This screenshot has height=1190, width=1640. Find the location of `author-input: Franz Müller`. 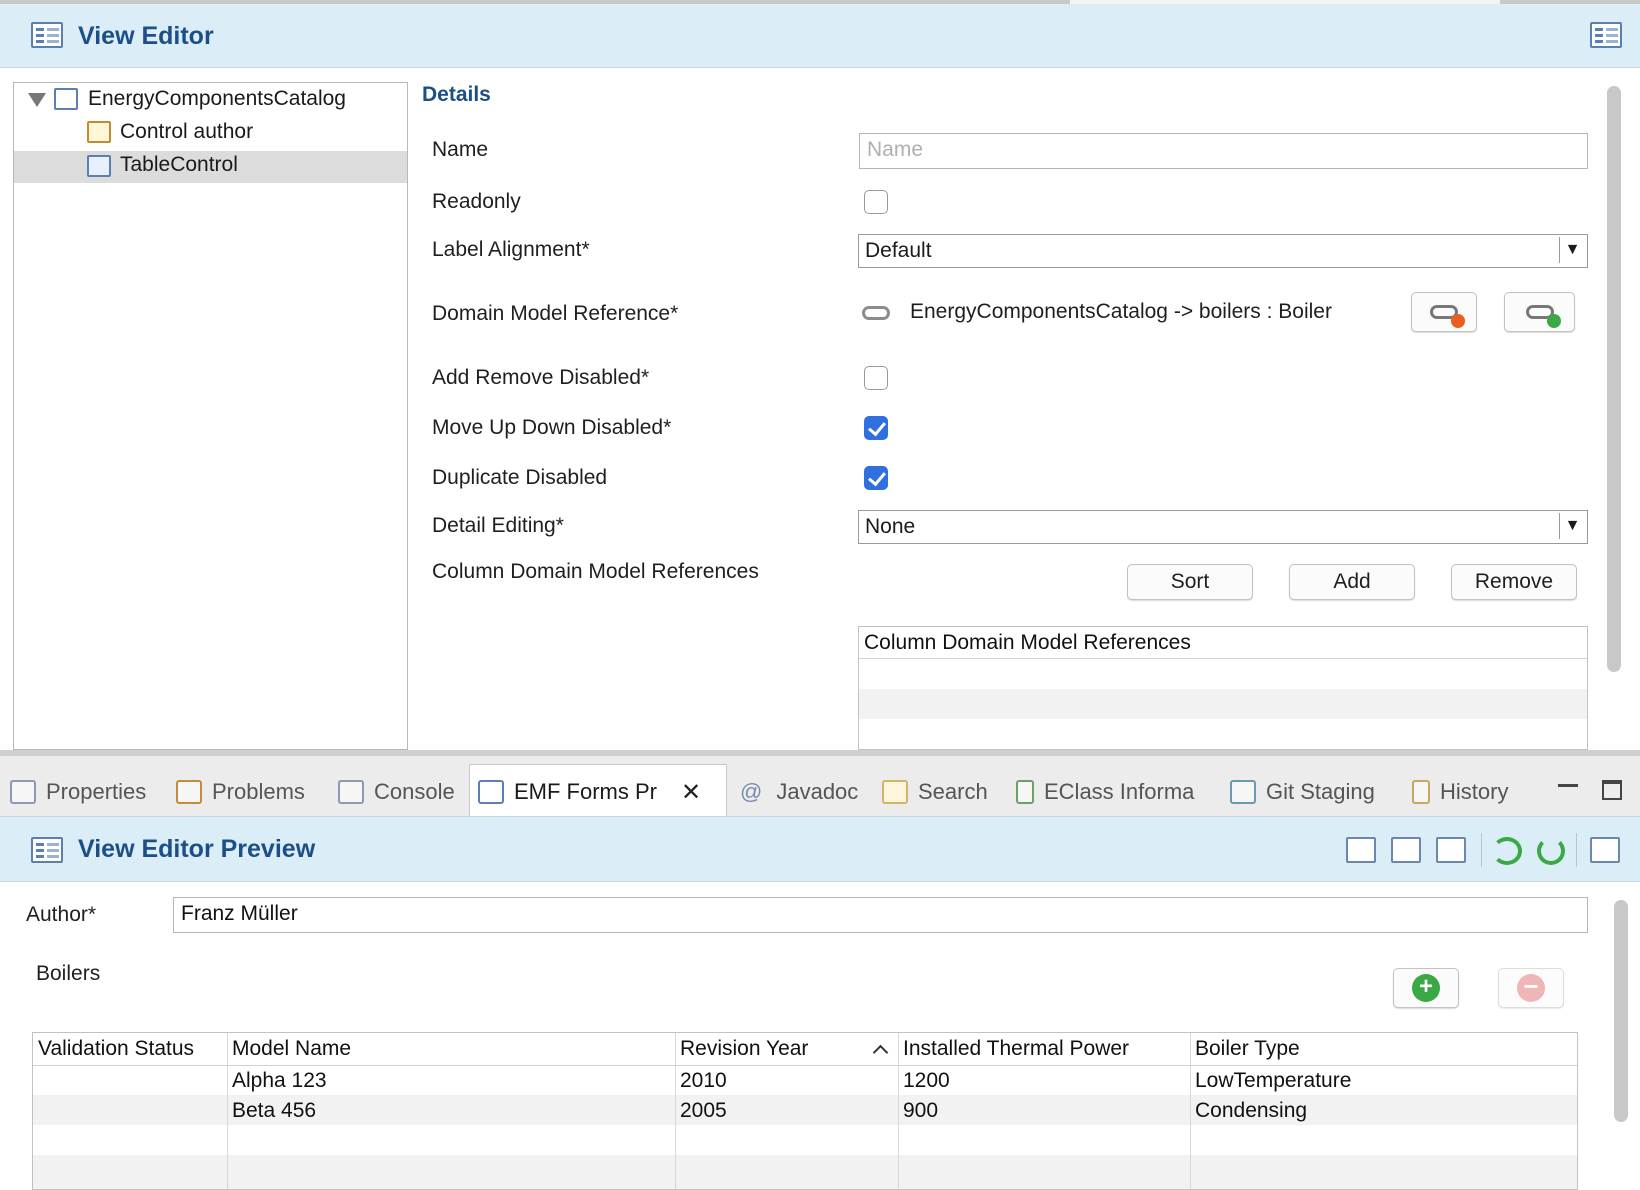

author-input: Franz Müller is located at coordinates (880, 915).